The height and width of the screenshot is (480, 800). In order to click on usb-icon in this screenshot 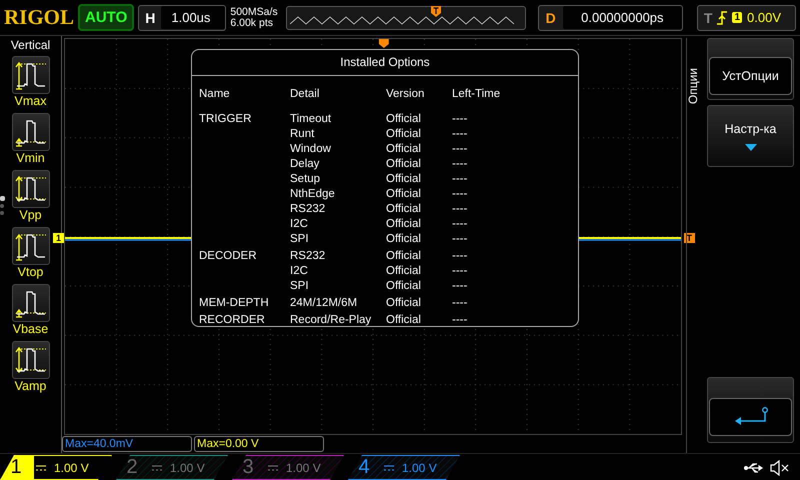, I will do `click(754, 467)`.